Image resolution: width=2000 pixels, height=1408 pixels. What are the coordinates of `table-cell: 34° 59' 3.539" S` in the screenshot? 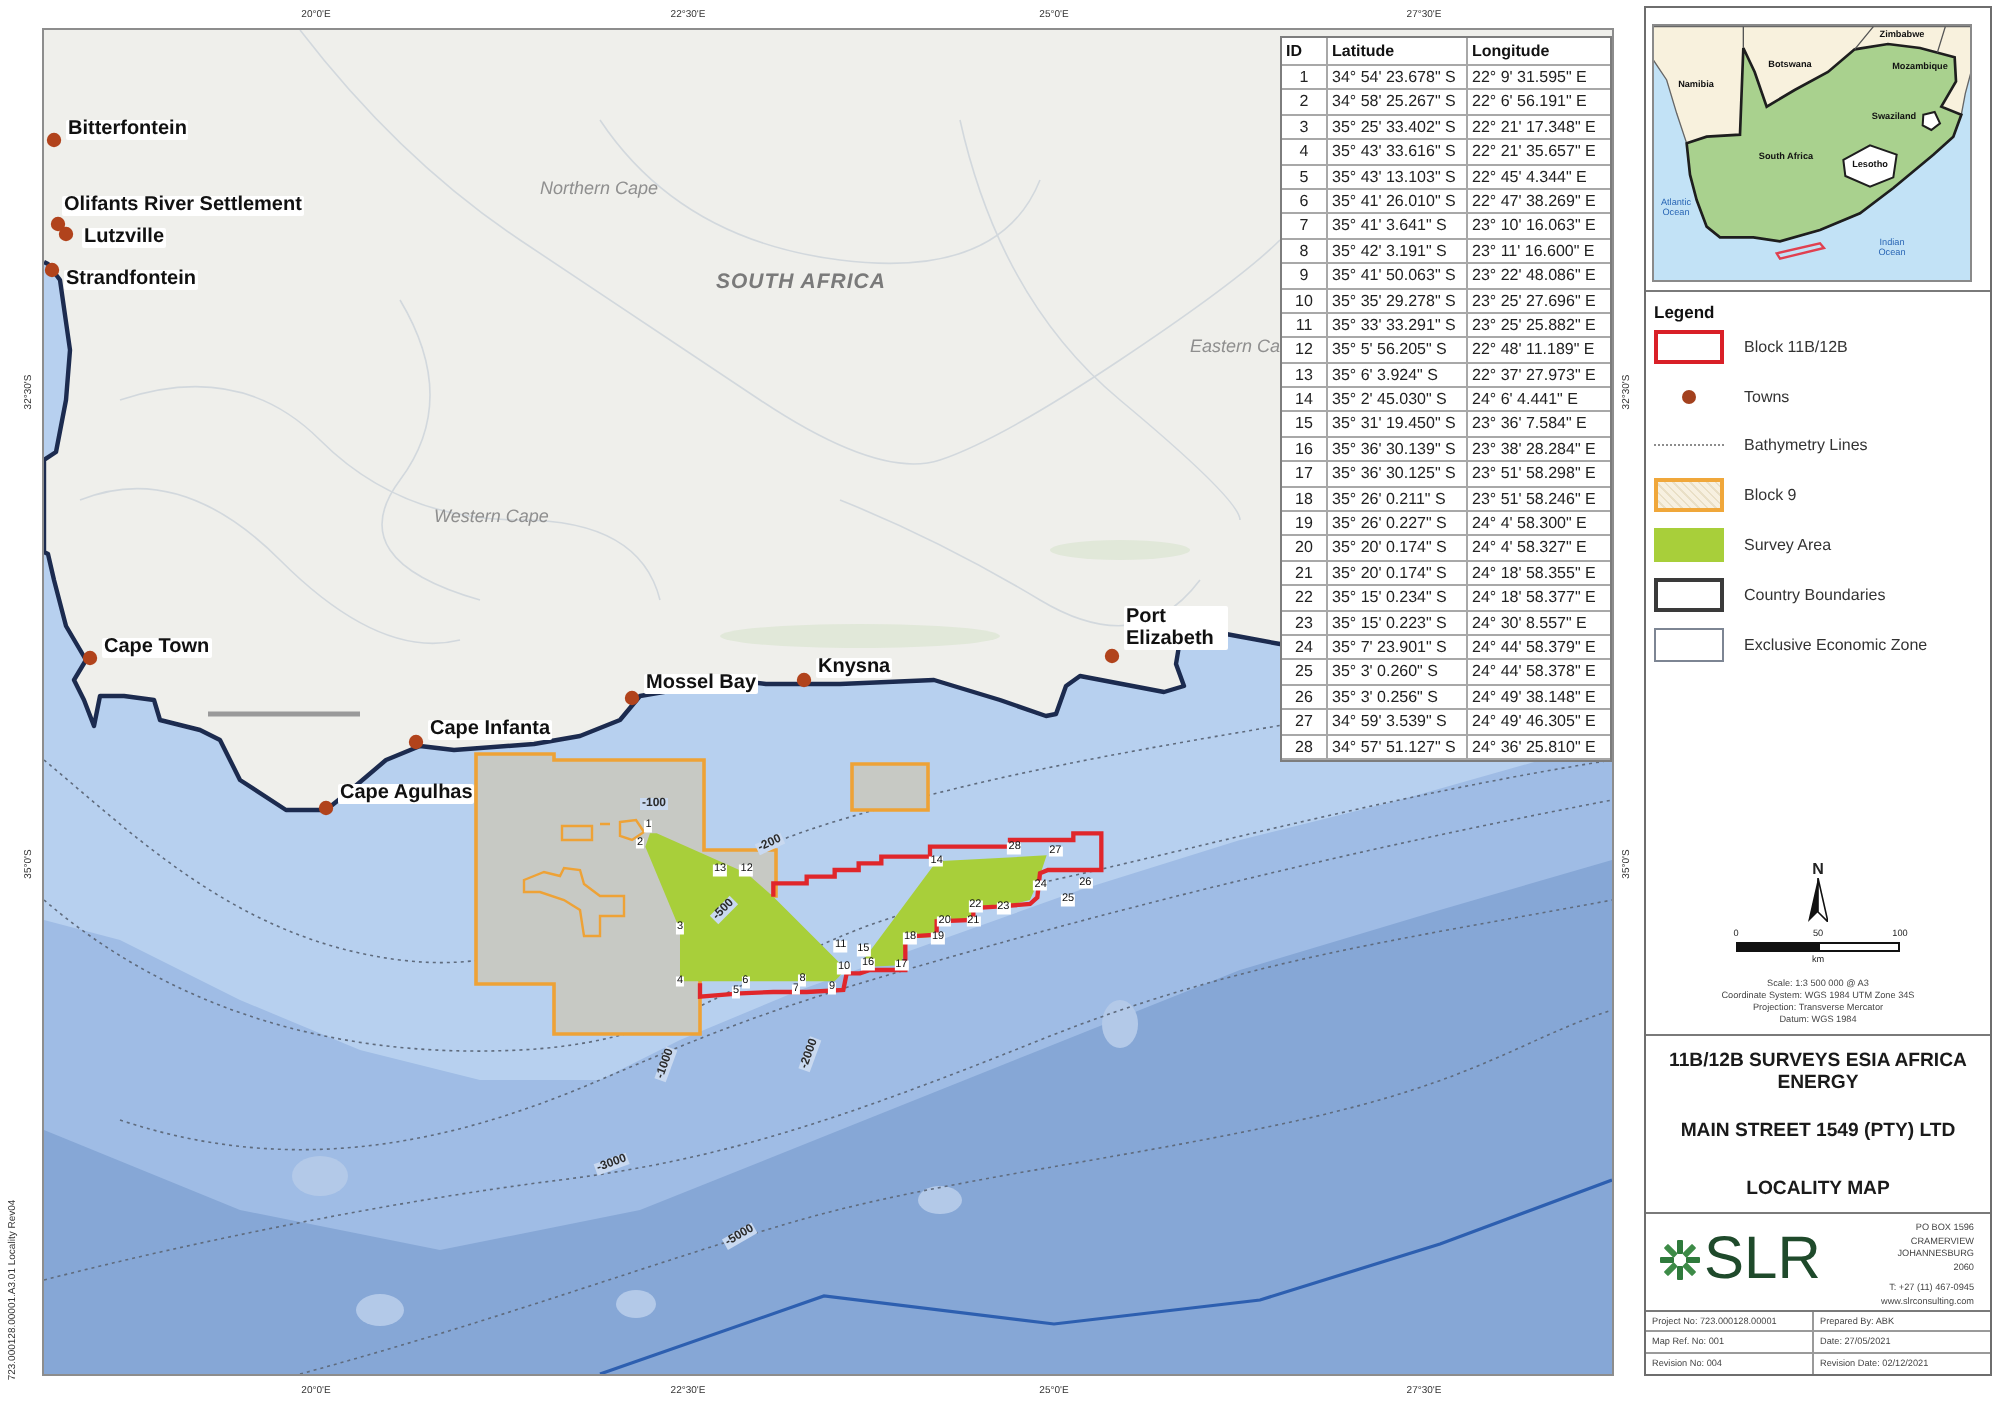 It's located at (1398, 723).